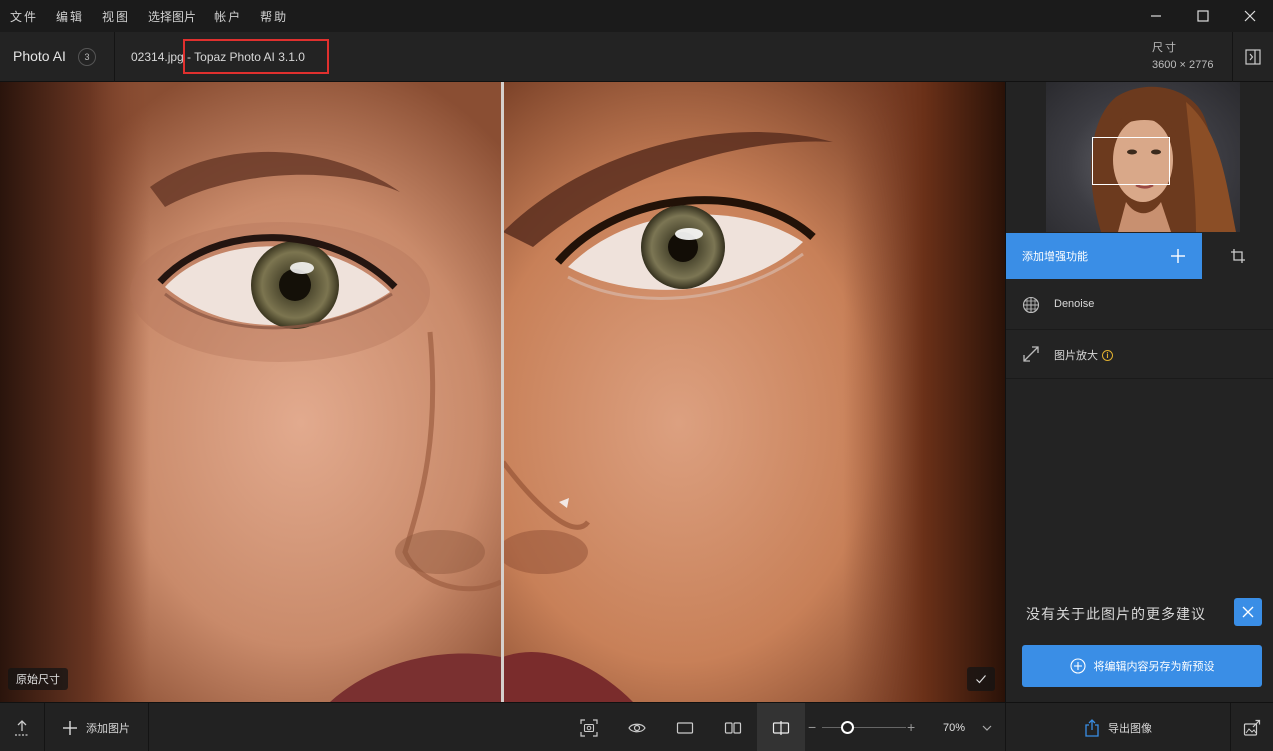  I want to click on side-by-side-icon, so click(733, 727).